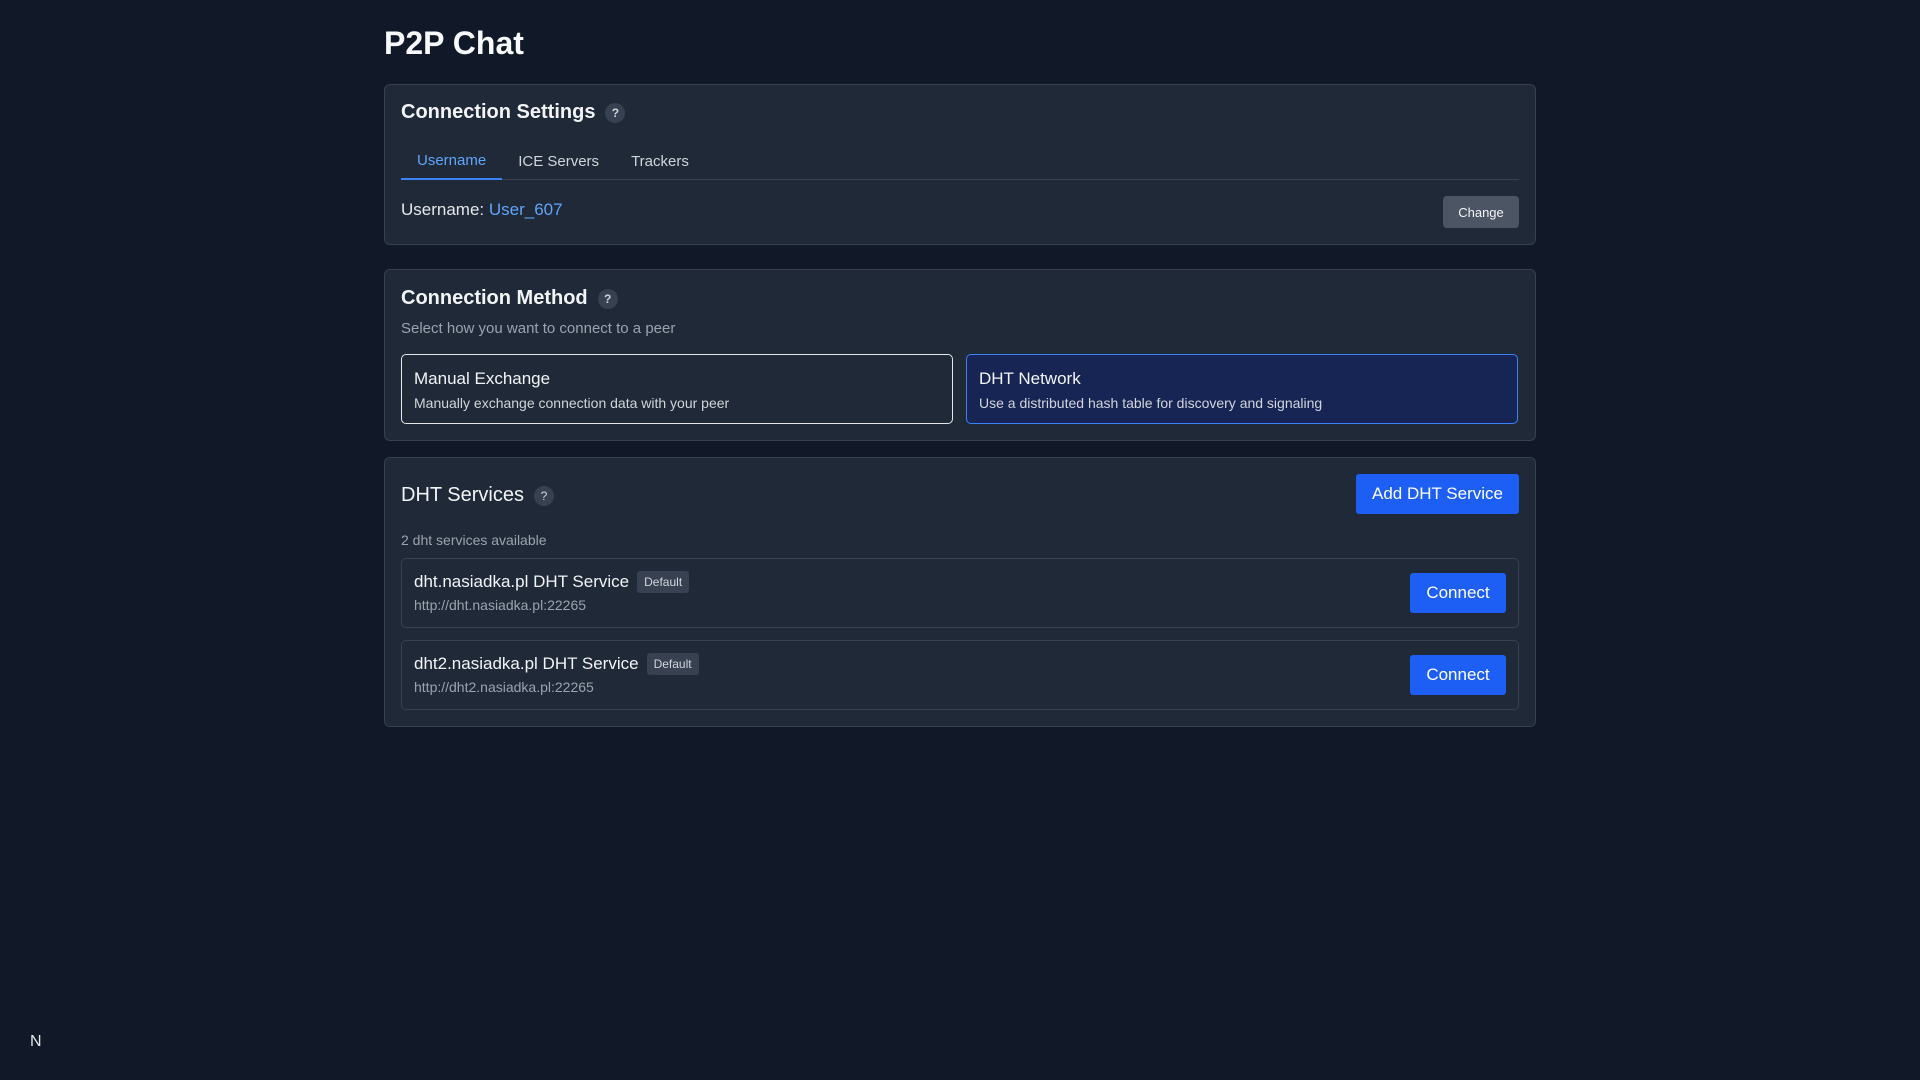 The height and width of the screenshot is (1080, 1920). I want to click on tab-username: Username, so click(452, 161).